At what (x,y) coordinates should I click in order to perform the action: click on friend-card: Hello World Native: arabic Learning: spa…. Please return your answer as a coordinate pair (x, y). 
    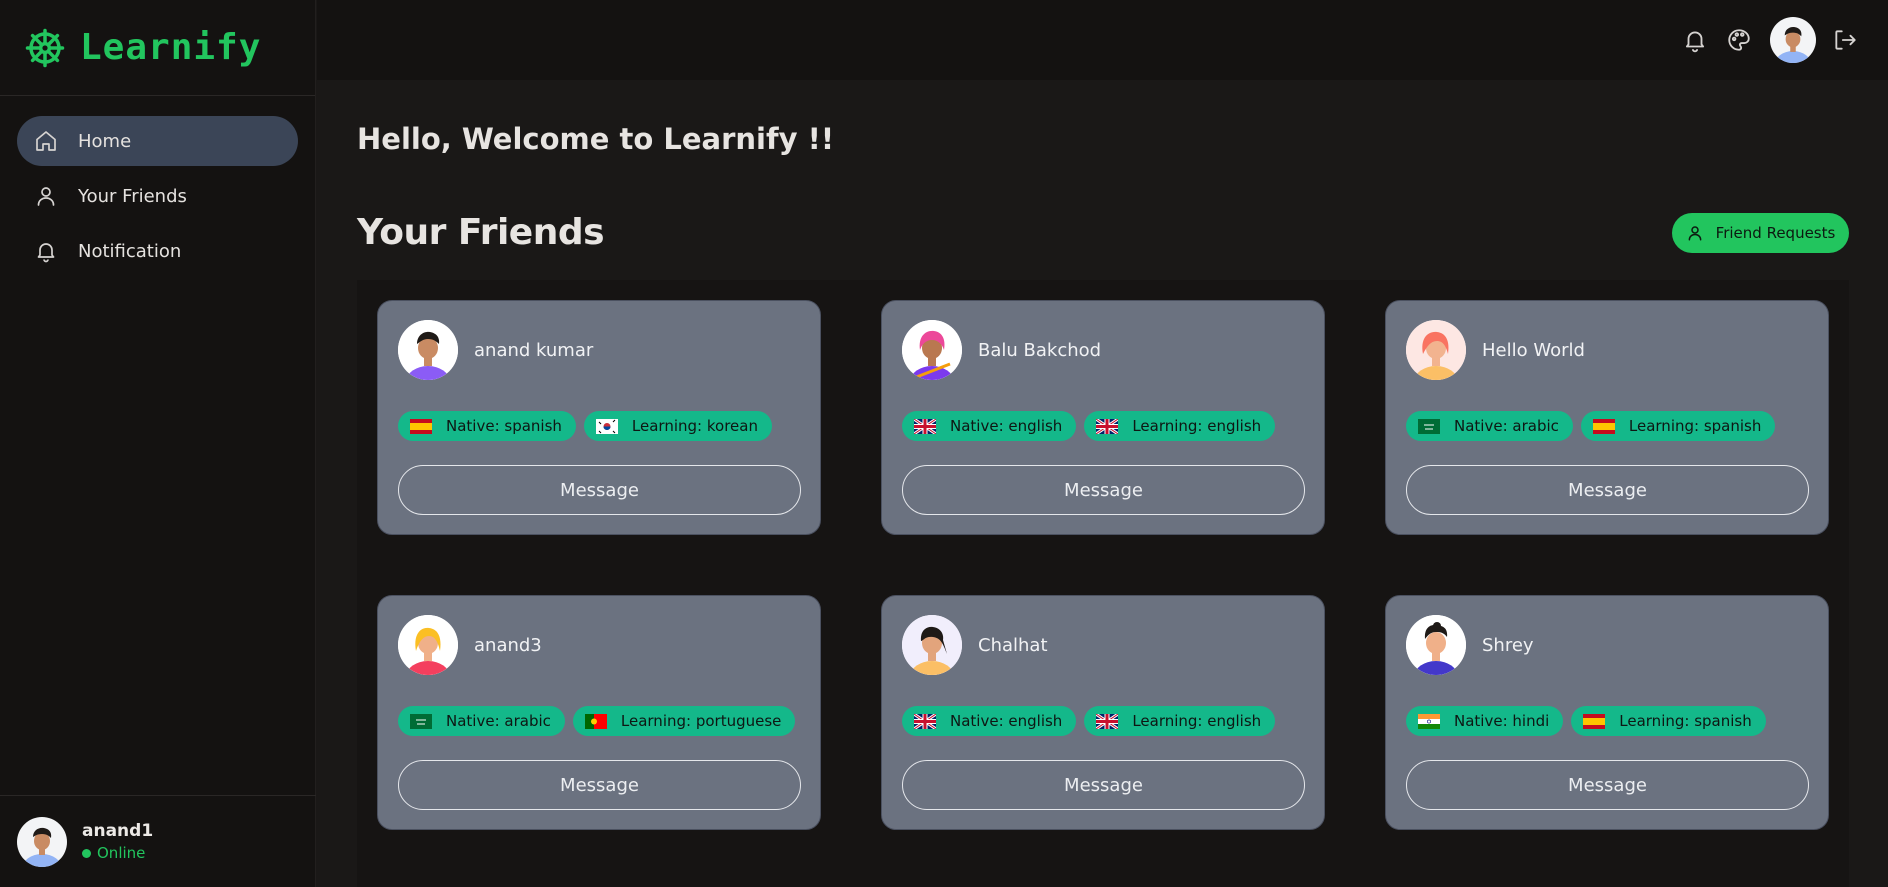
    Looking at the image, I should click on (1607, 417).